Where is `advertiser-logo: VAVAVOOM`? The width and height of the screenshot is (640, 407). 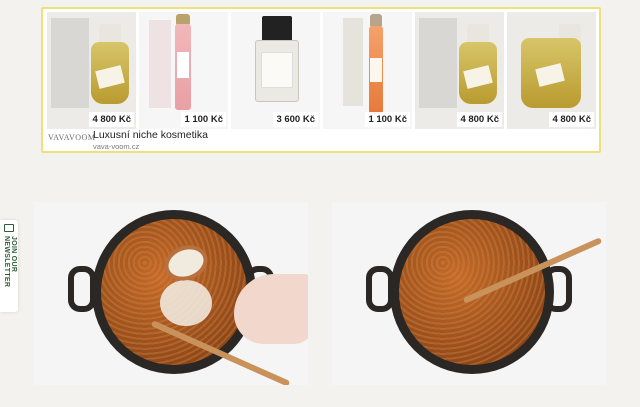
advertiser-logo: VAVAVOOM is located at coordinates (72, 137).